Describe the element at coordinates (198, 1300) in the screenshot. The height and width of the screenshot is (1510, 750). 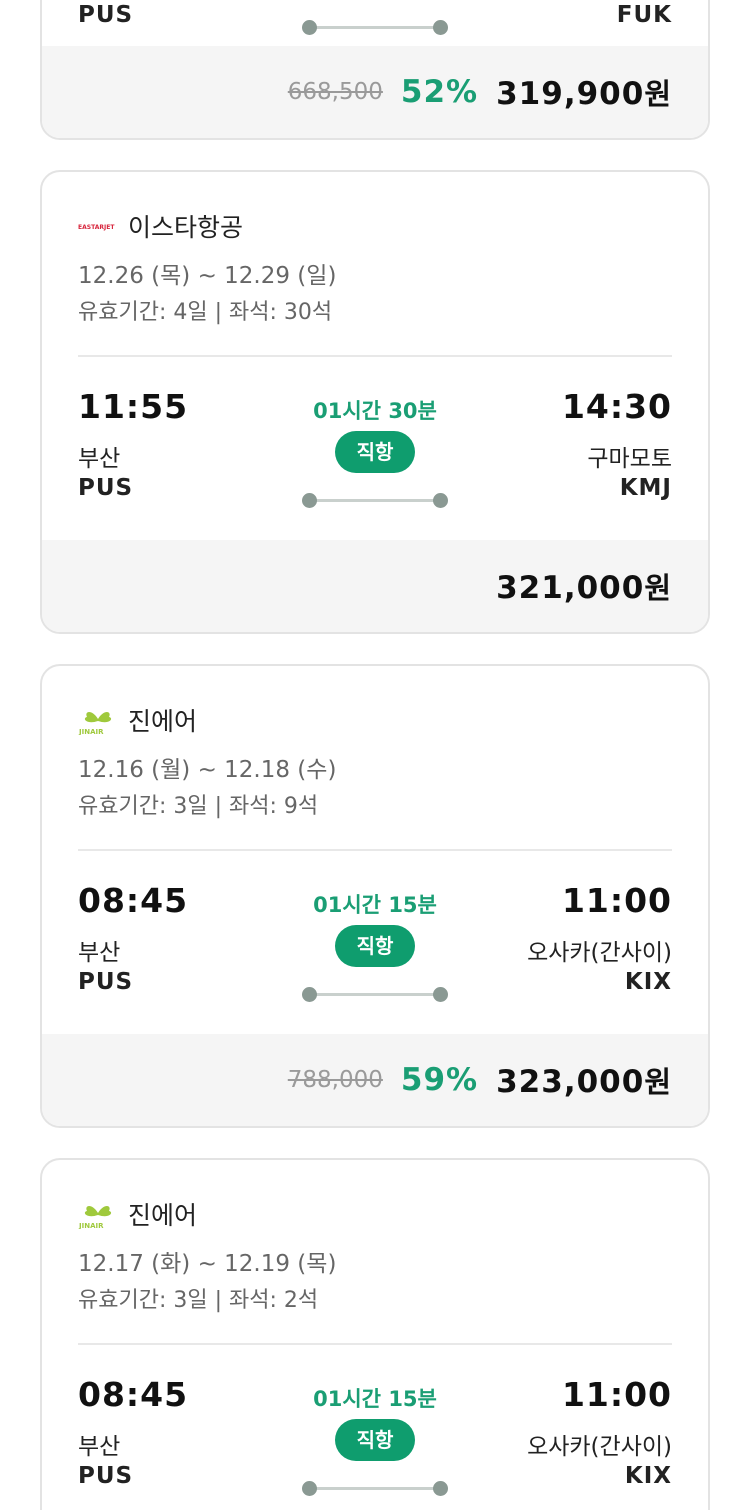
I see `validity-seats: 유효기간: 3일 | 좌석: 2석` at that location.